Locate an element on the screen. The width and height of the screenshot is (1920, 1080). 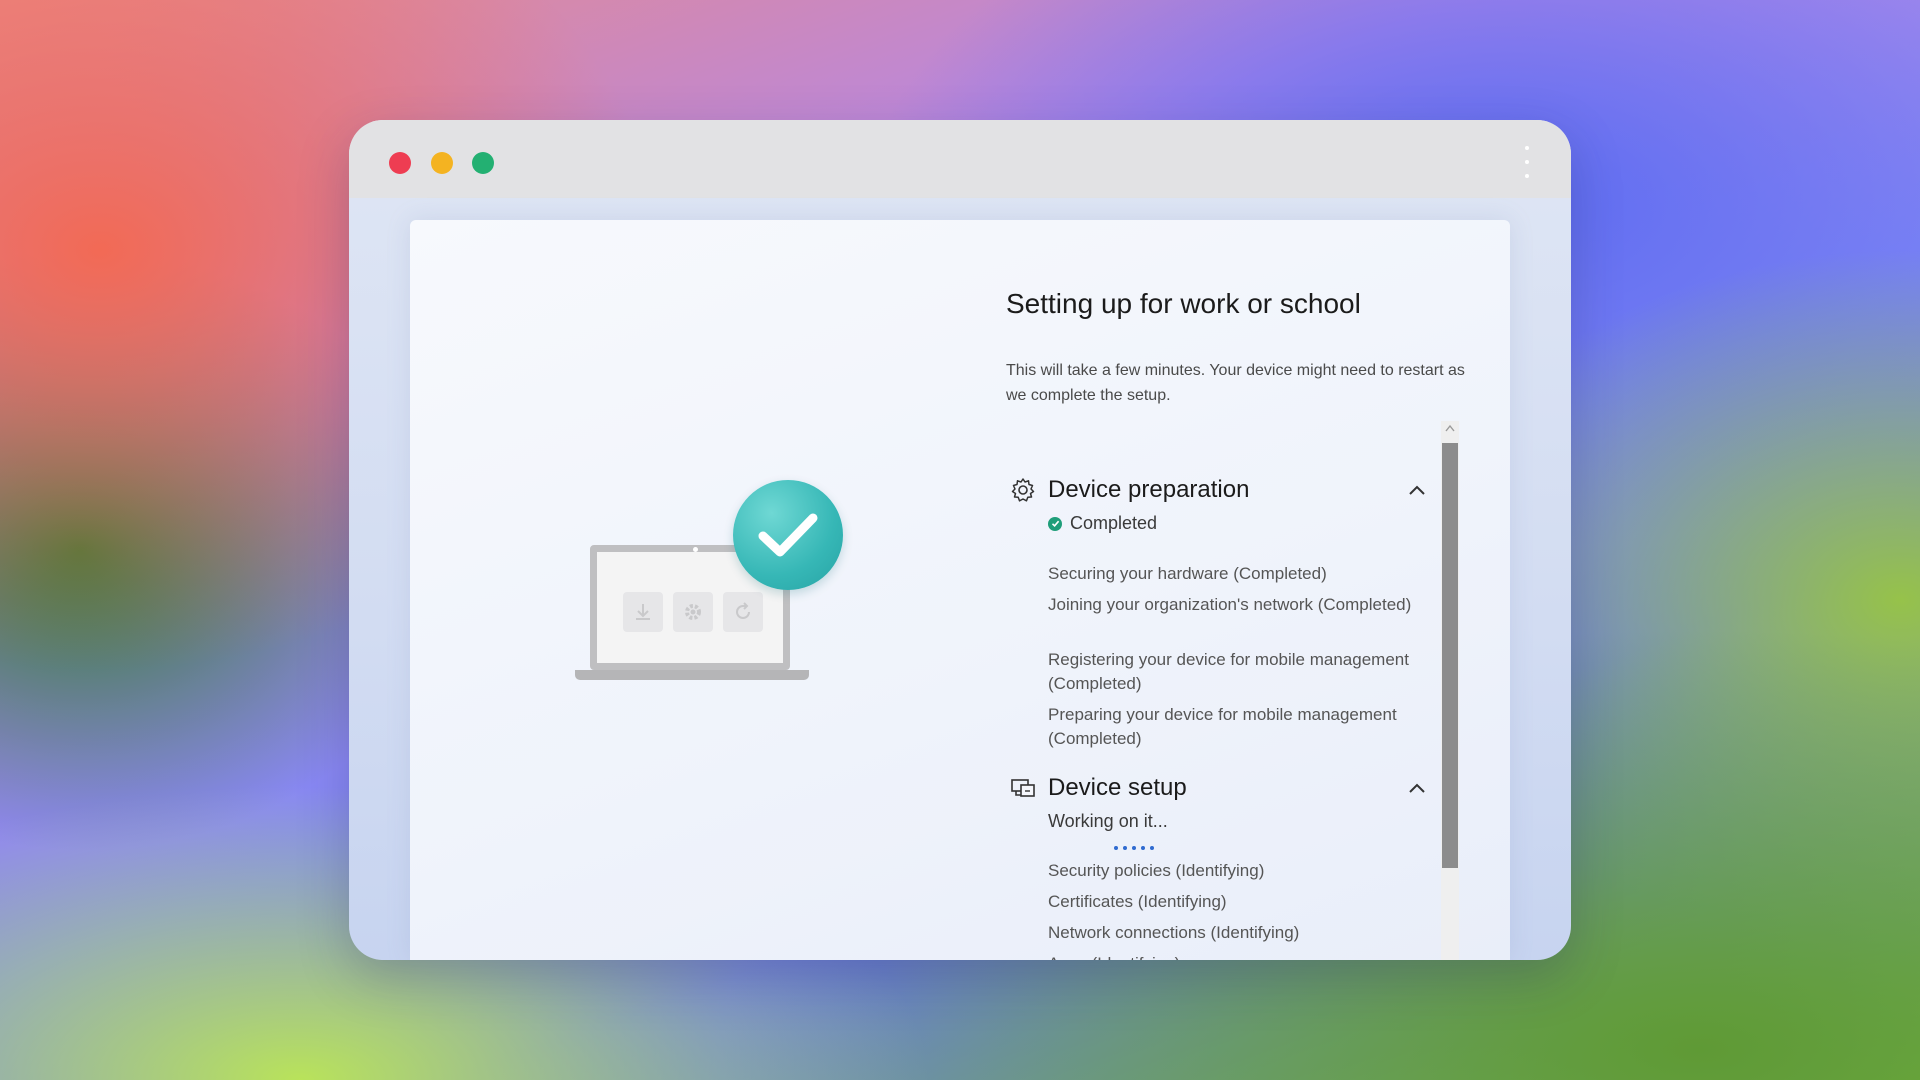
minimize-button is located at coordinates (442, 163).